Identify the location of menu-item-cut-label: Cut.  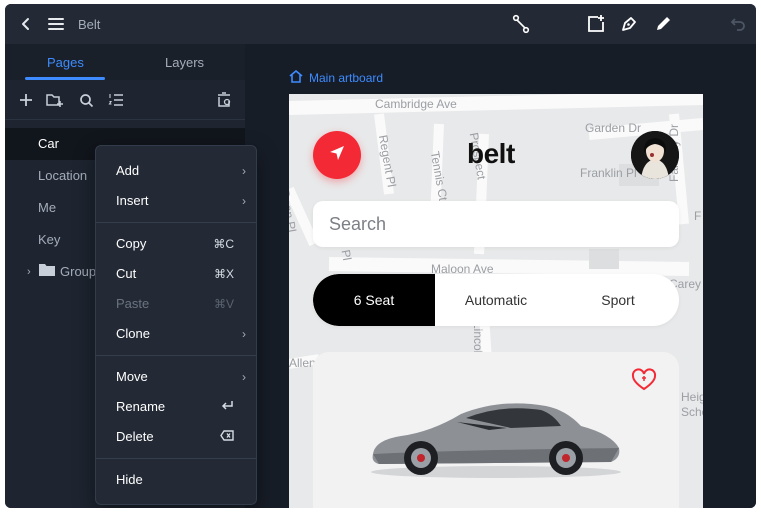
(126, 273).